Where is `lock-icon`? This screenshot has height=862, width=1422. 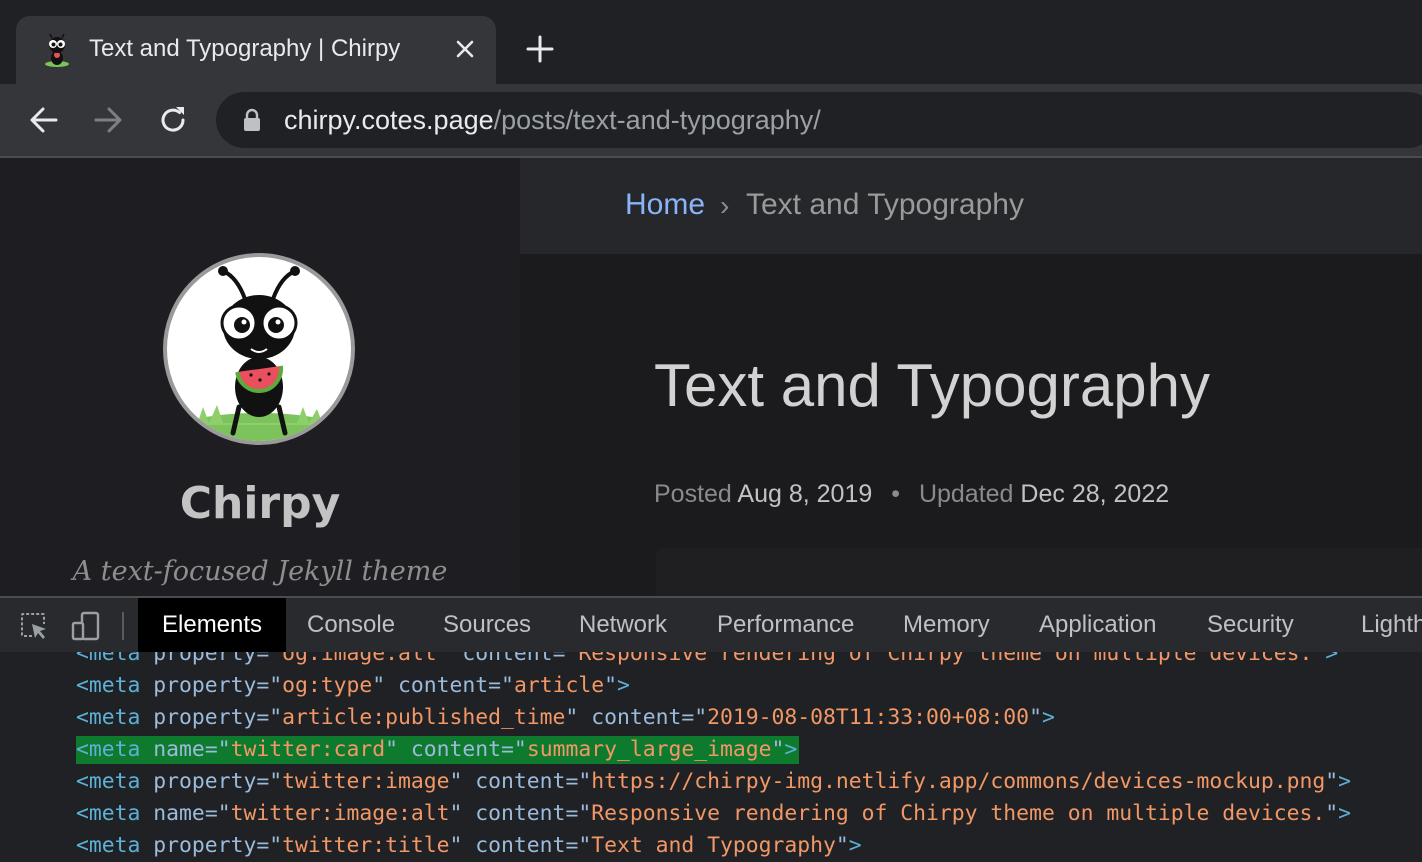
lock-icon is located at coordinates (252, 120).